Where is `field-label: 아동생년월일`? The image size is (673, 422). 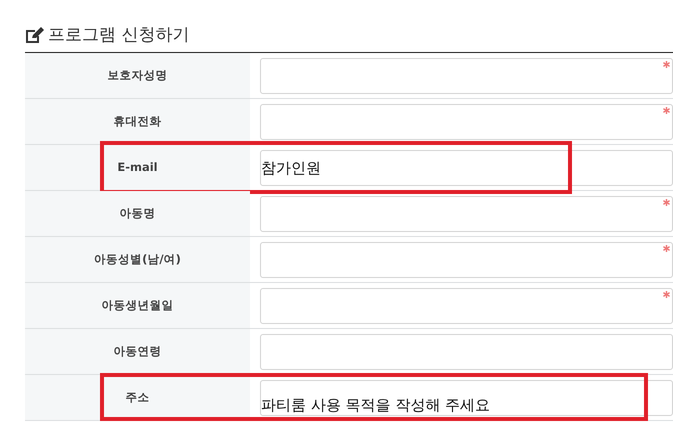 field-label: 아동생년월일 is located at coordinates (138, 305).